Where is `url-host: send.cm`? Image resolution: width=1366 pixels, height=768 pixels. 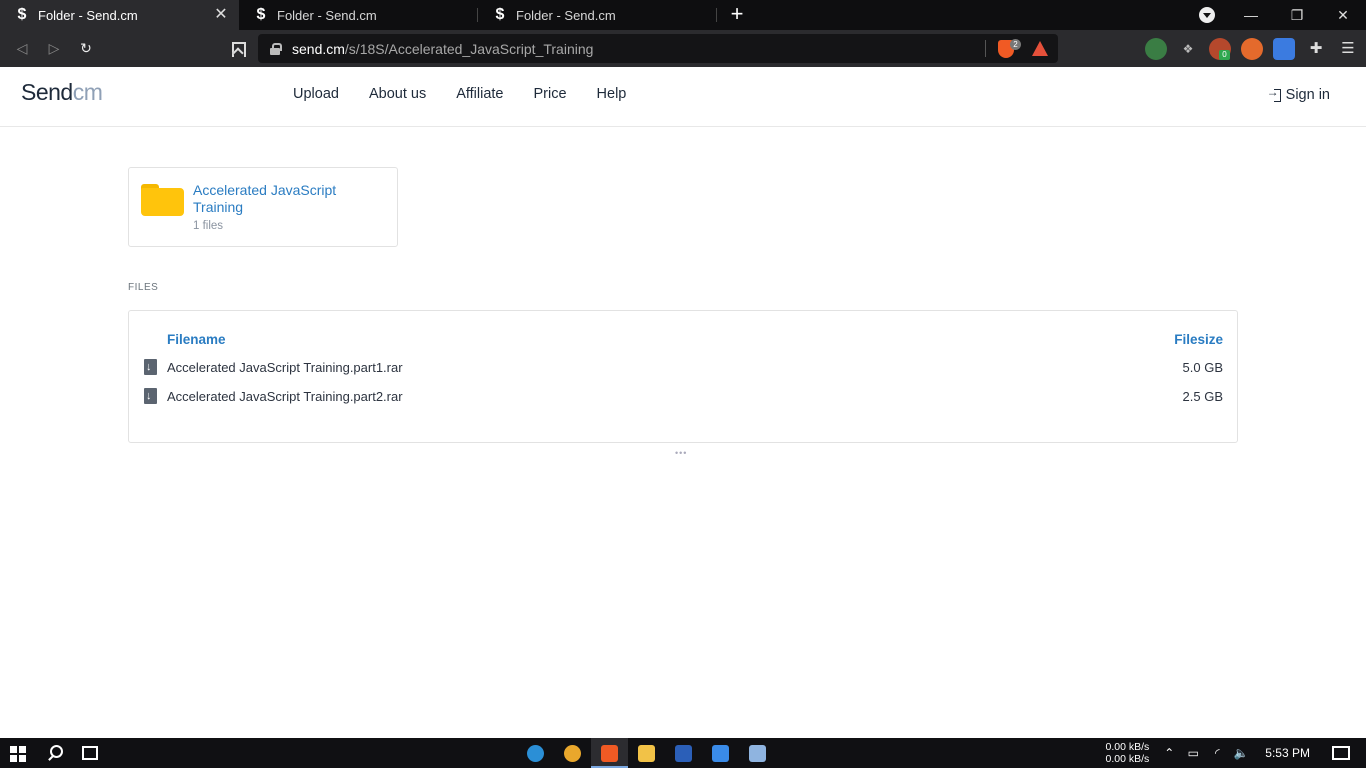 url-host: send.cm is located at coordinates (318, 48).